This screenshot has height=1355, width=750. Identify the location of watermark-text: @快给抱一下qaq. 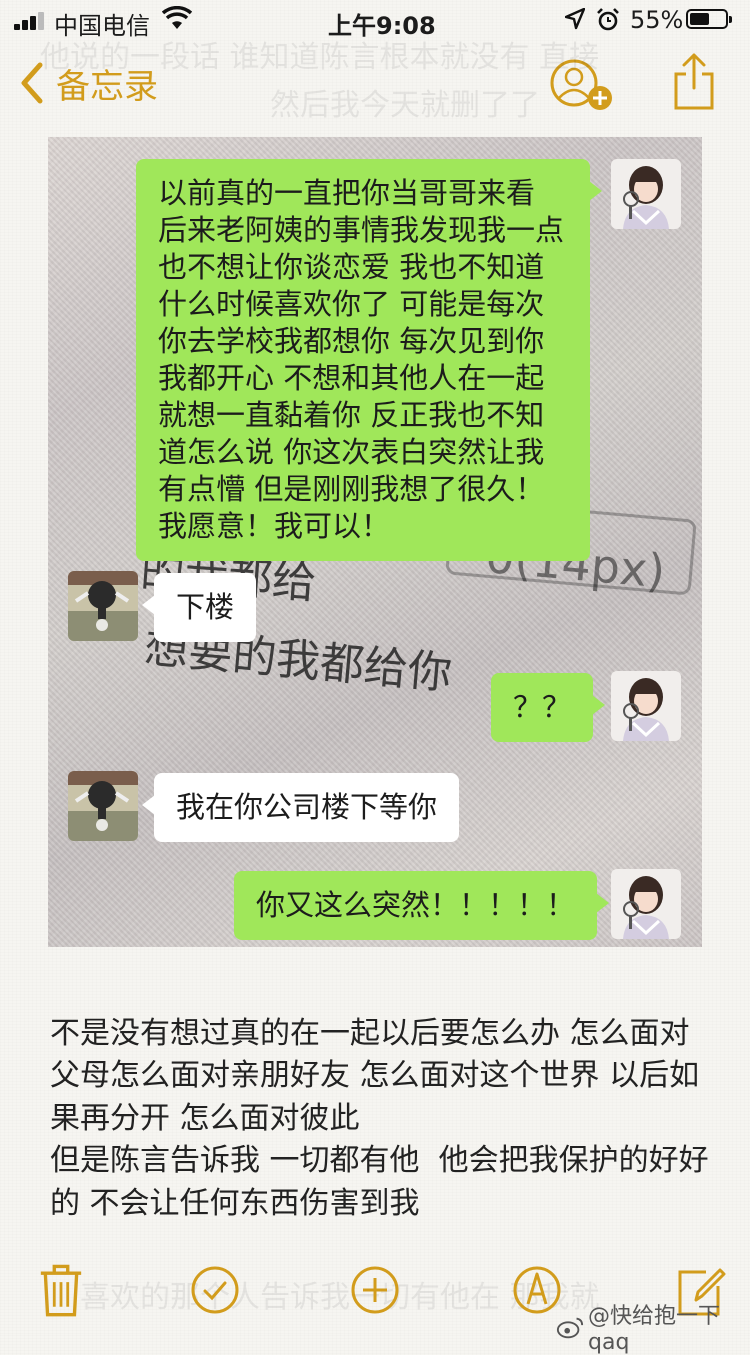
(654, 1329).